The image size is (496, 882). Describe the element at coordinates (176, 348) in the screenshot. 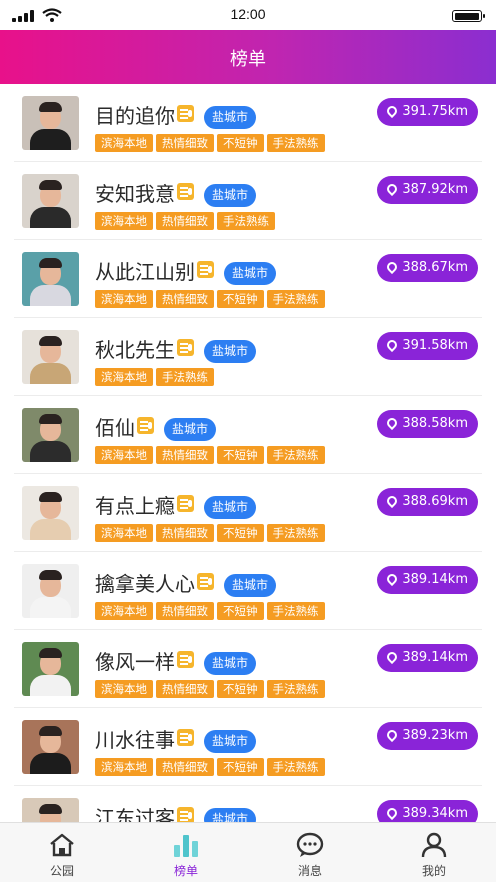

I see `user-name: 秋北先生 盐城市` at that location.